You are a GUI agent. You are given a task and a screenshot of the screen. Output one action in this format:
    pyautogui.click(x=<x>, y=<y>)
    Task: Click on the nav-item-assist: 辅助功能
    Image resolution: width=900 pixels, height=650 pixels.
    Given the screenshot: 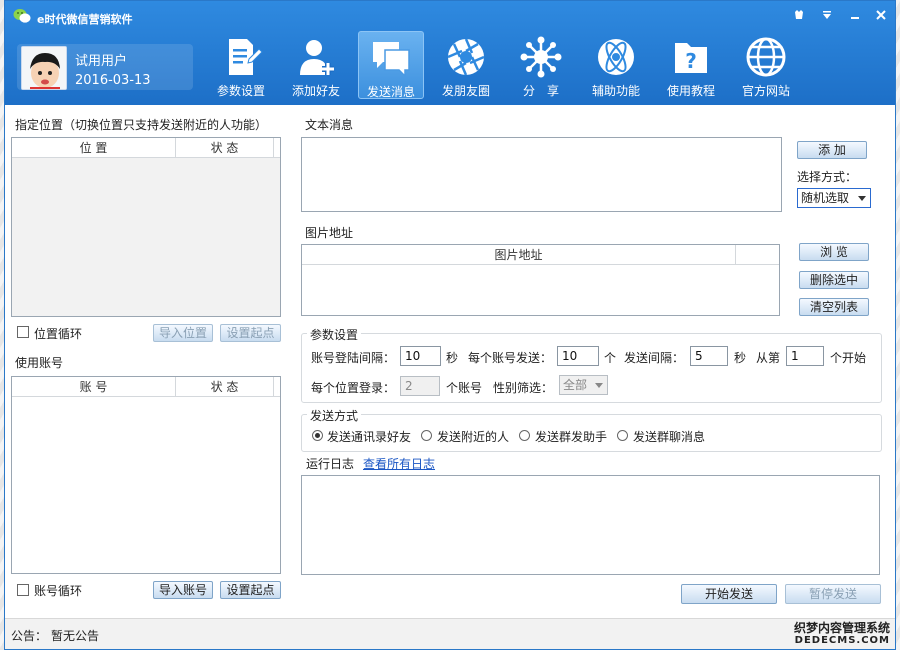 What is the action you would take?
    pyautogui.click(x=616, y=65)
    